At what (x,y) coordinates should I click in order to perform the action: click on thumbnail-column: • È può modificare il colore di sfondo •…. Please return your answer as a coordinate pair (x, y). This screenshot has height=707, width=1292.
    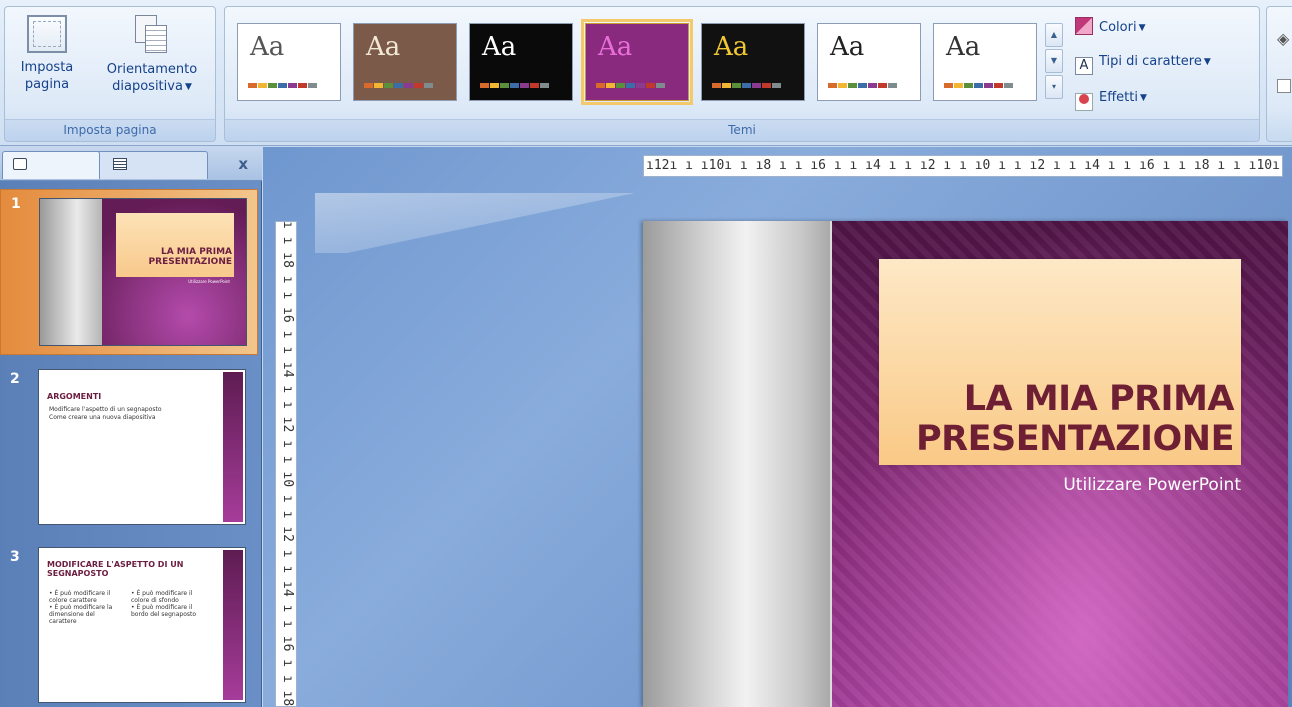
    Looking at the image, I should click on (164, 604).